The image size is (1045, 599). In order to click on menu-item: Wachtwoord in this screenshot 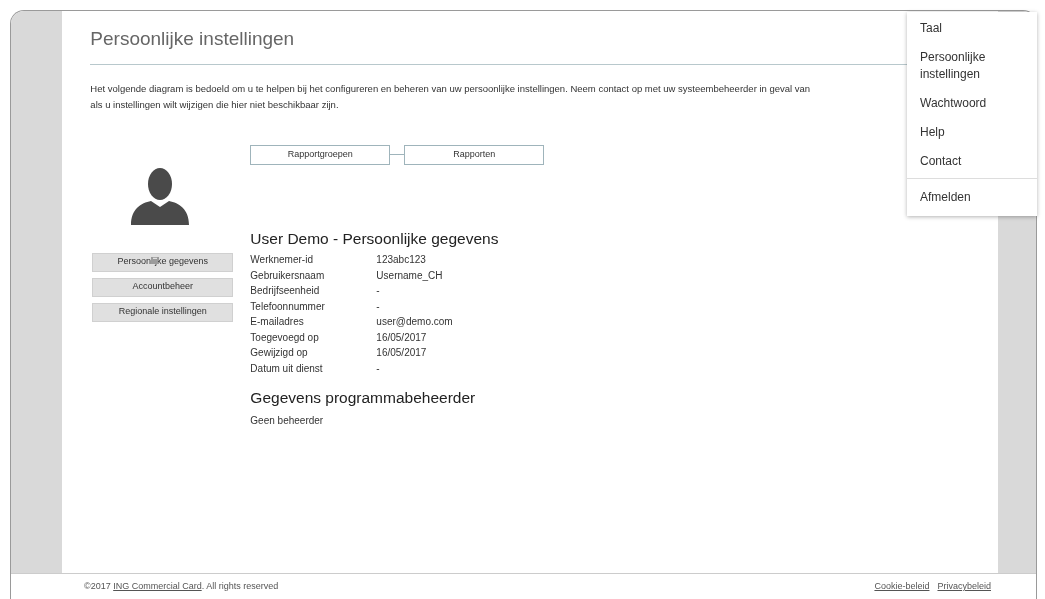, I will do `click(972, 103)`.